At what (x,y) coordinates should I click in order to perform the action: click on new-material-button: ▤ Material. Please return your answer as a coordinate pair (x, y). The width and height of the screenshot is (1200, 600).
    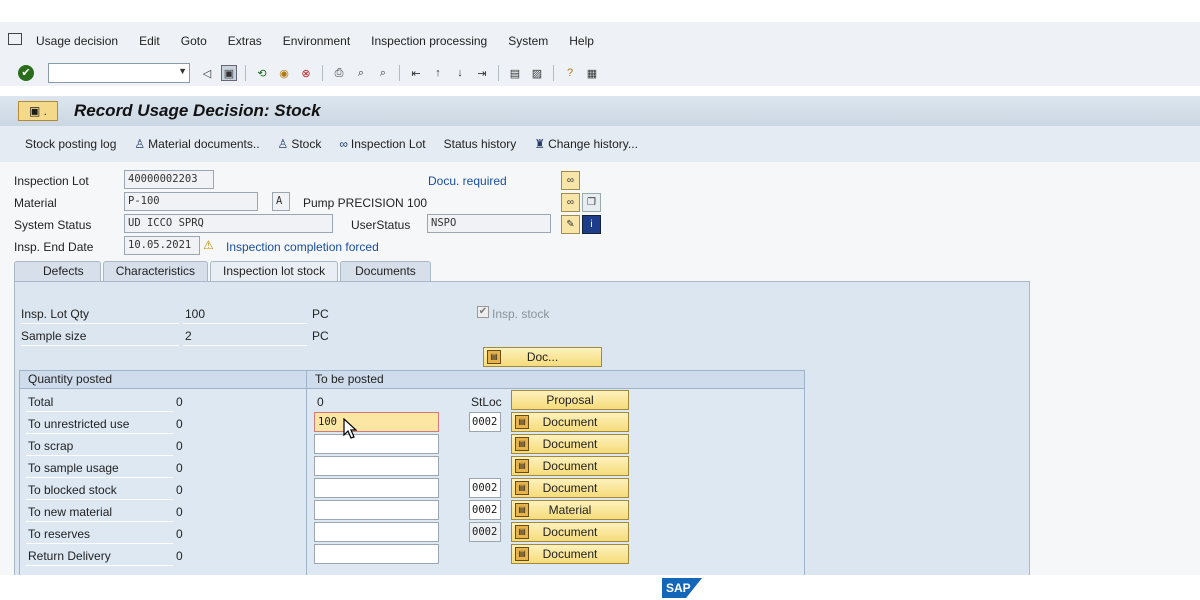
    Looking at the image, I should click on (570, 510).